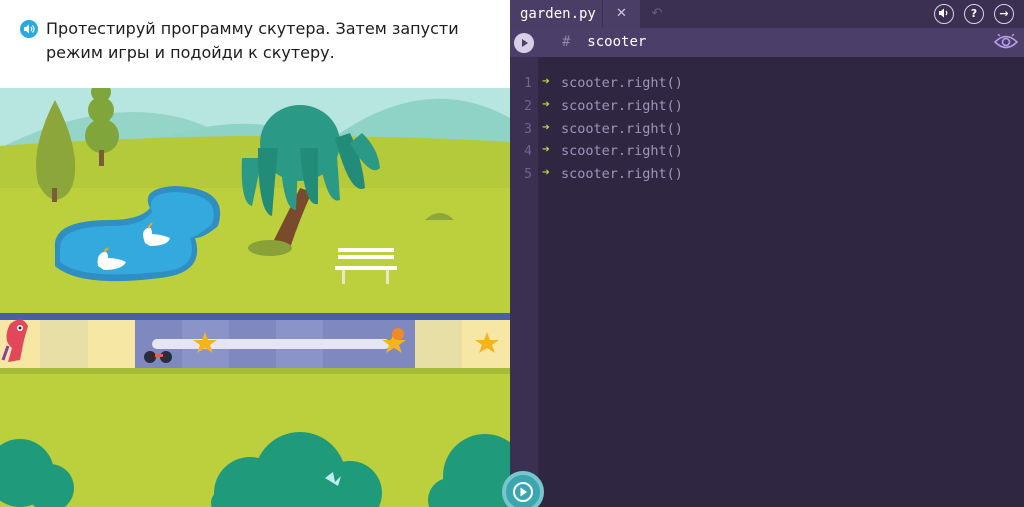 The image size is (1024, 507). What do you see at coordinates (1004, 14) in the screenshot?
I see `exit-icon: →` at bounding box center [1004, 14].